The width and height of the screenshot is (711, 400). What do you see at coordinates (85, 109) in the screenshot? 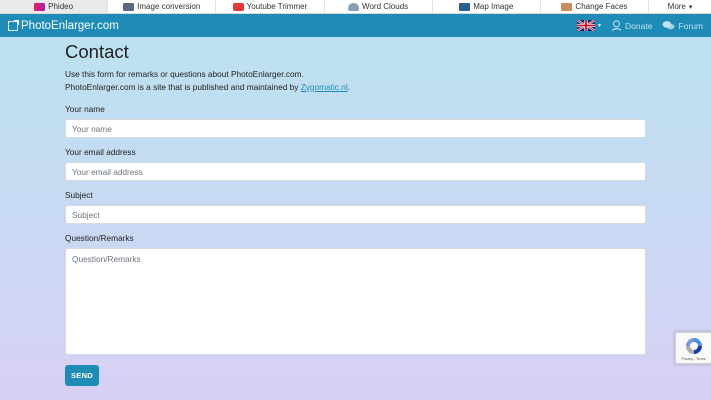
I see `name-label: Your name` at bounding box center [85, 109].